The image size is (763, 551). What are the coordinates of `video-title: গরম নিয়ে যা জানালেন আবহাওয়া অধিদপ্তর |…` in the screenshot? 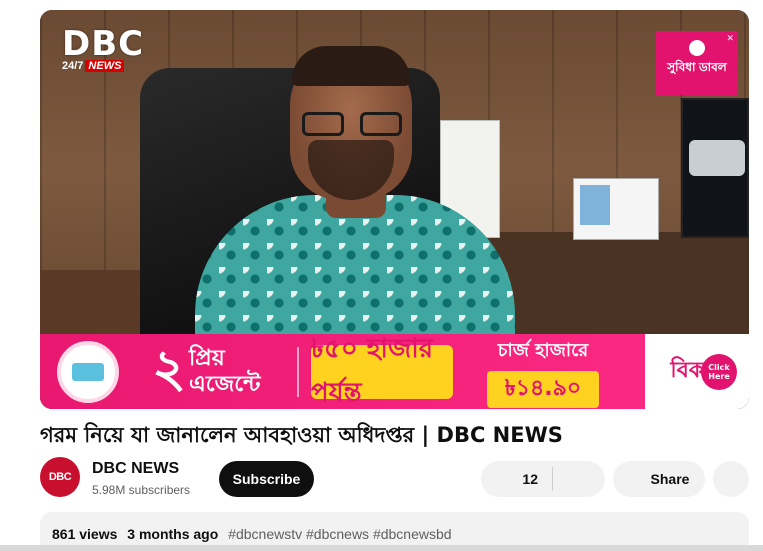 It's located at (301, 435).